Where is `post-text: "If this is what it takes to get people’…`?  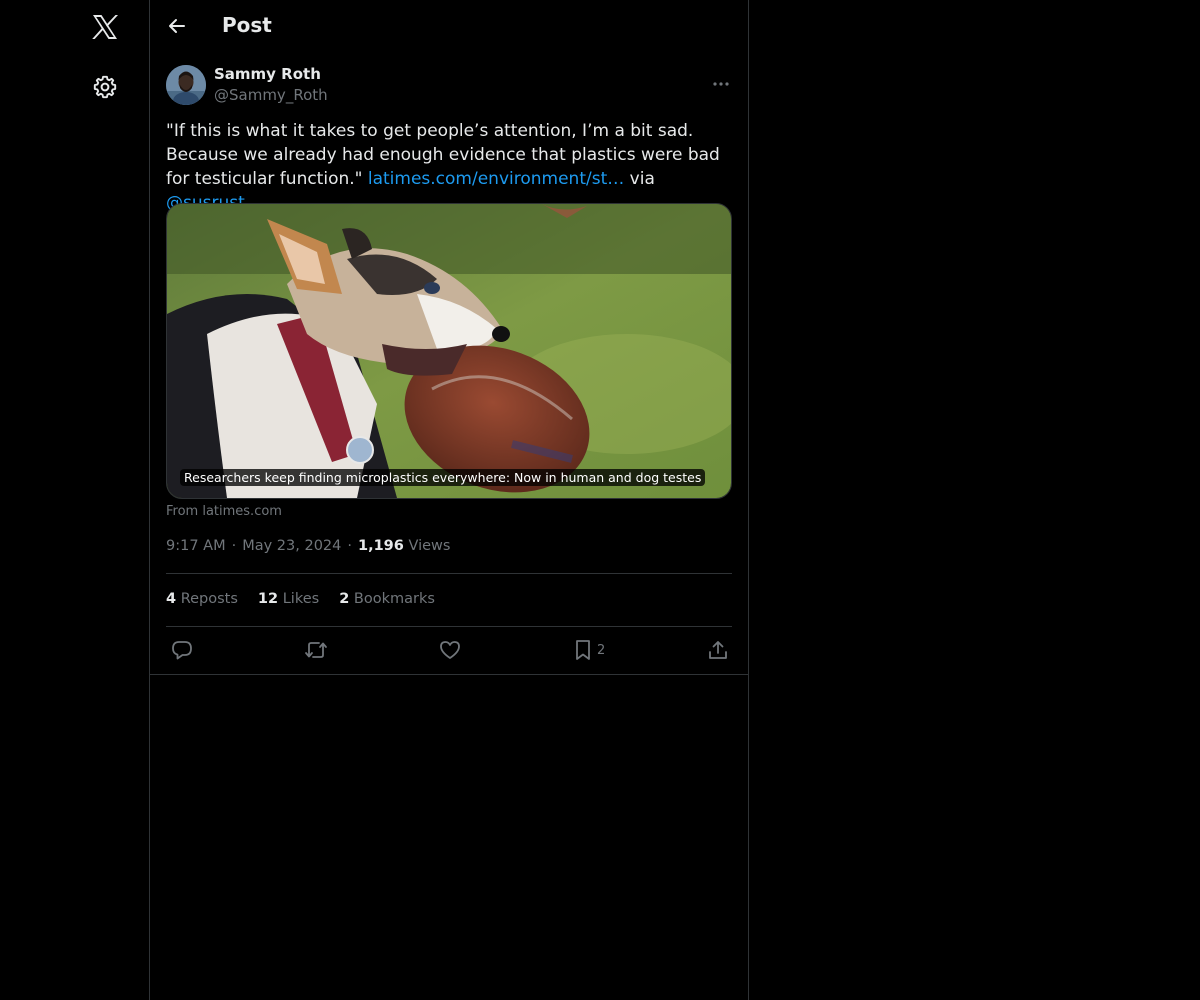
post-text: "If this is what it takes to get people’… is located at coordinates (449, 167).